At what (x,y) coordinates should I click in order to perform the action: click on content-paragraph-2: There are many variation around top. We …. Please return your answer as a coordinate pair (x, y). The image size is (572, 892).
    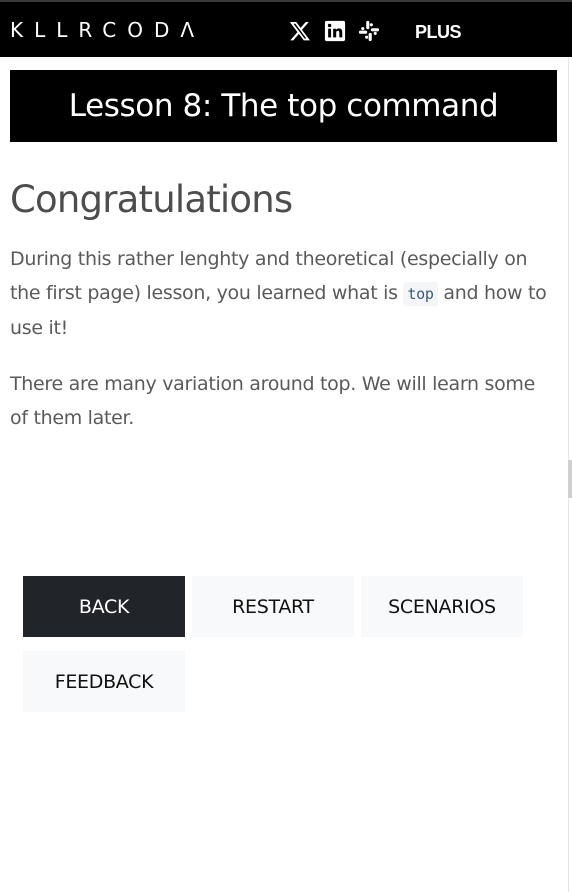
    Looking at the image, I should click on (273, 401).